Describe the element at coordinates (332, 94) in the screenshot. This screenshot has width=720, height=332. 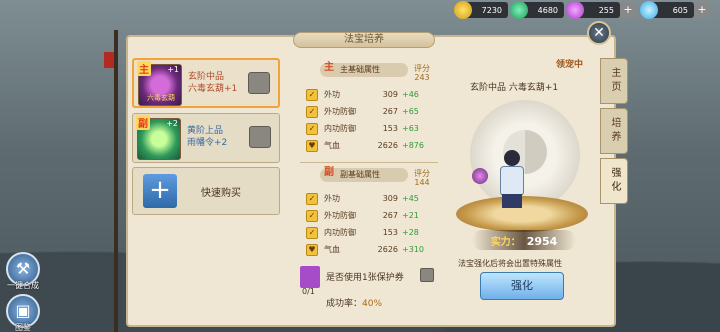
I see `attr-label: 外功` at that location.